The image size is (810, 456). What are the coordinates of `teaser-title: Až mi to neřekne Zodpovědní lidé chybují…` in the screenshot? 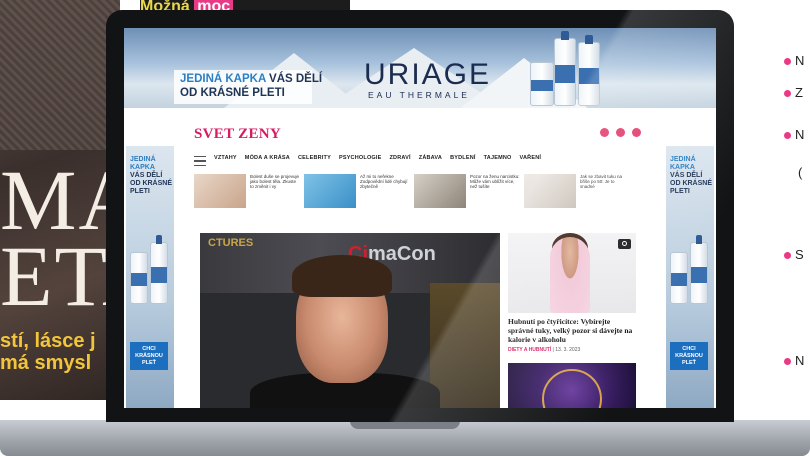 It's located at (384, 182).